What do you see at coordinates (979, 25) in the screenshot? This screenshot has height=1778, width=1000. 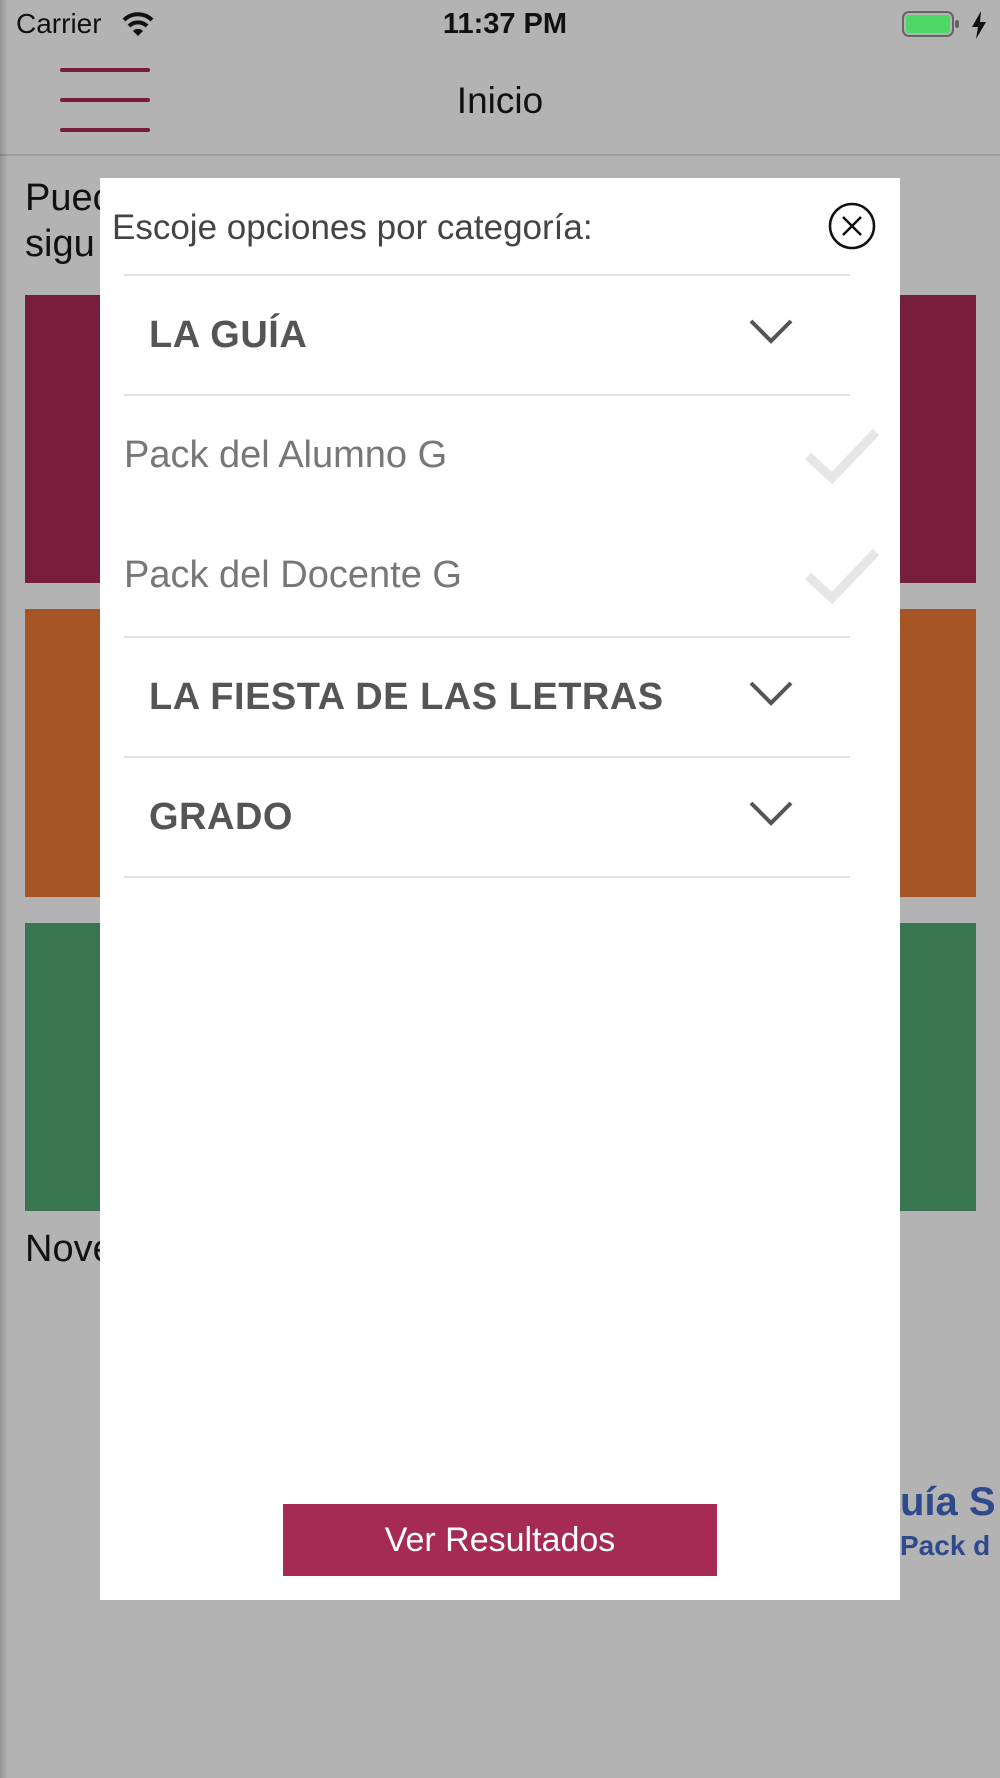 I see `charging-bolt-icon` at bounding box center [979, 25].